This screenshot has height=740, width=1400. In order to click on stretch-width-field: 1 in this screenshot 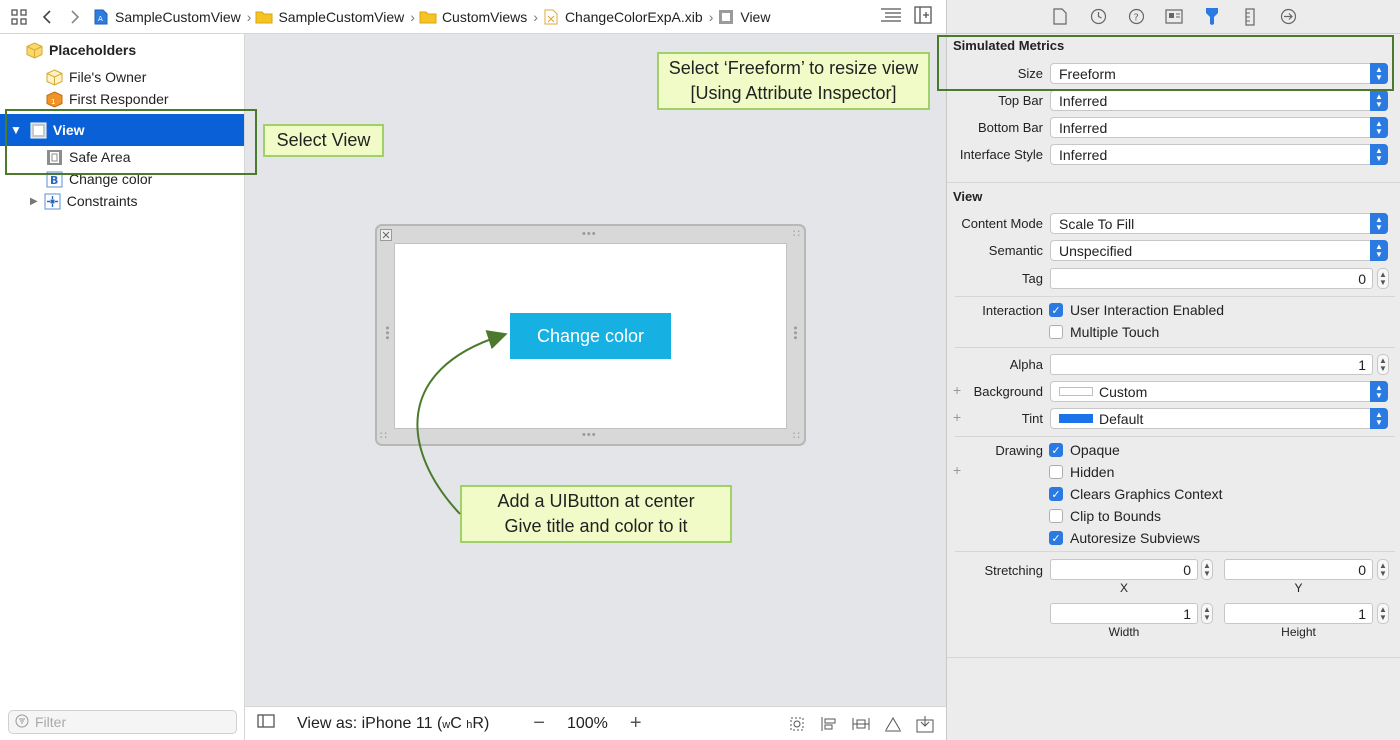, I will do `click(1124, 613)`.